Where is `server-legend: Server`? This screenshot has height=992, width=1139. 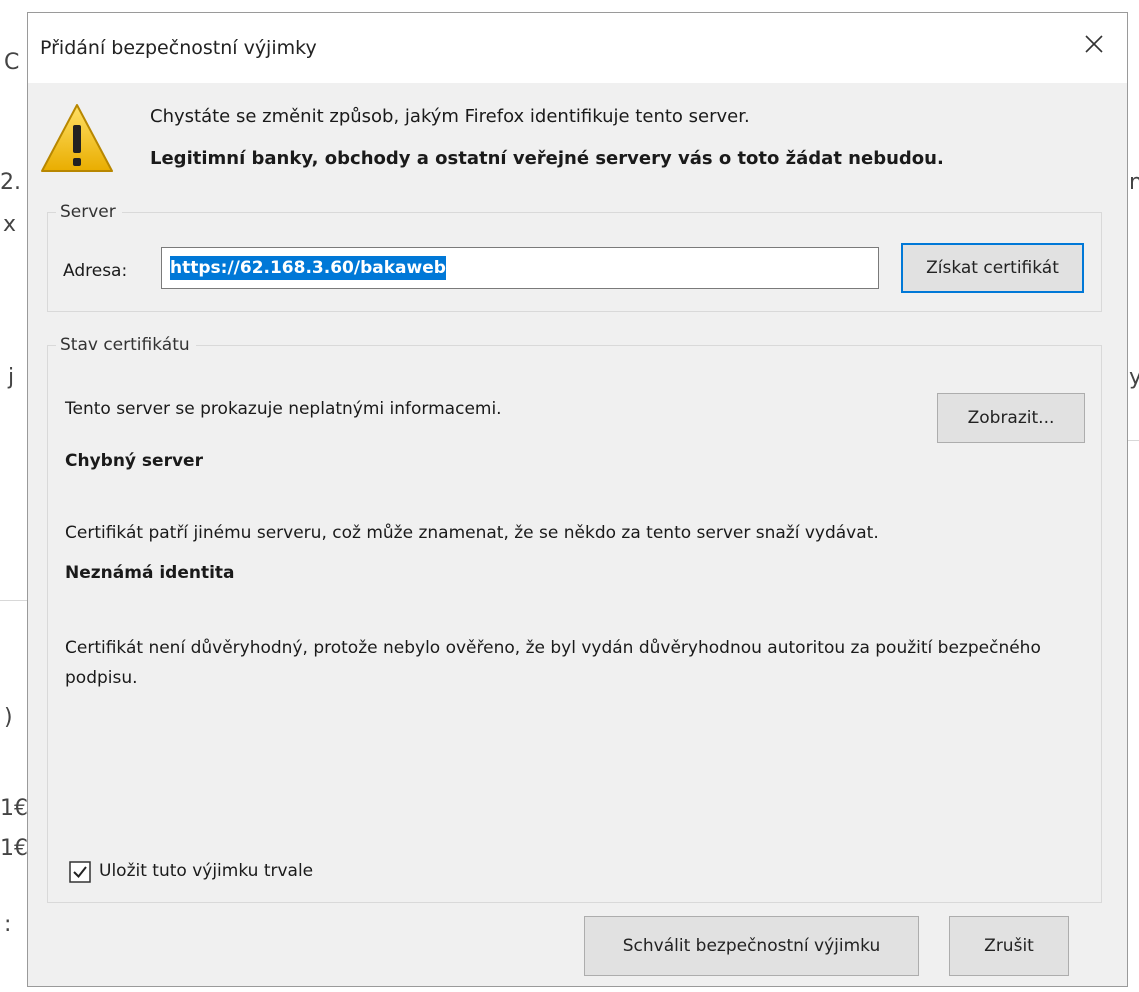
server-legend: Server is located at coordinates (88, 212).